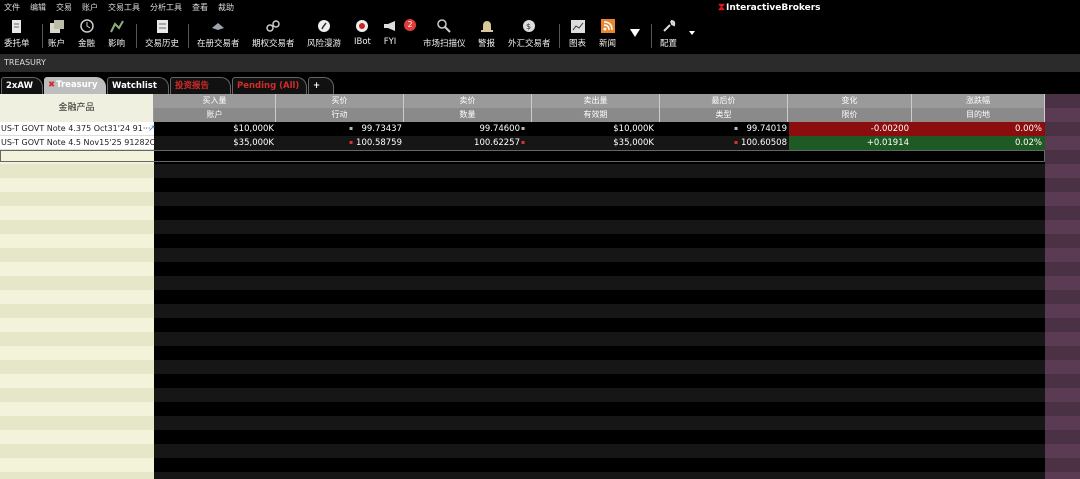 Image resolution: width=1080 pixels, height=479 pixels. What do you see at coordinates (390, 26) in the screenshot?
I see `megaphone-icon` at bounding box center [390, 26].